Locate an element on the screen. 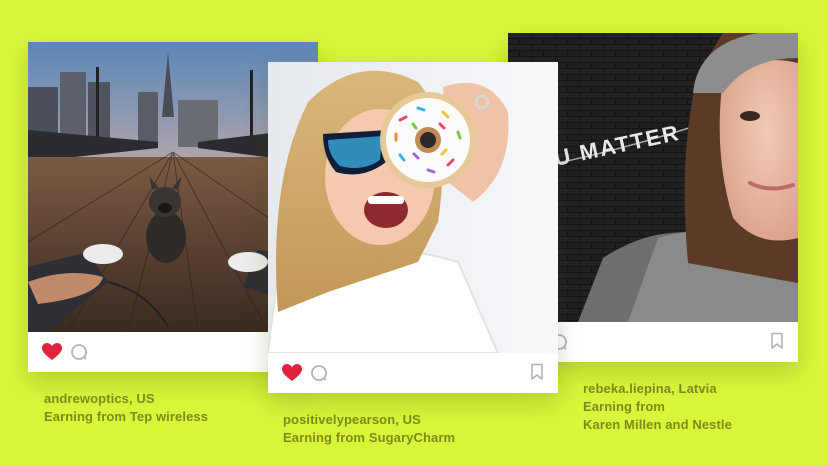 Image resolution: width=827 pixels, height=466 pixels. caption-username: andrewoptics, US is located at coordinates (99, 398).